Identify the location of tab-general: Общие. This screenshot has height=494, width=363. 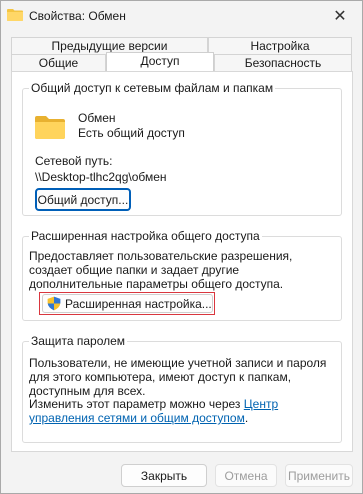
(58, 62).